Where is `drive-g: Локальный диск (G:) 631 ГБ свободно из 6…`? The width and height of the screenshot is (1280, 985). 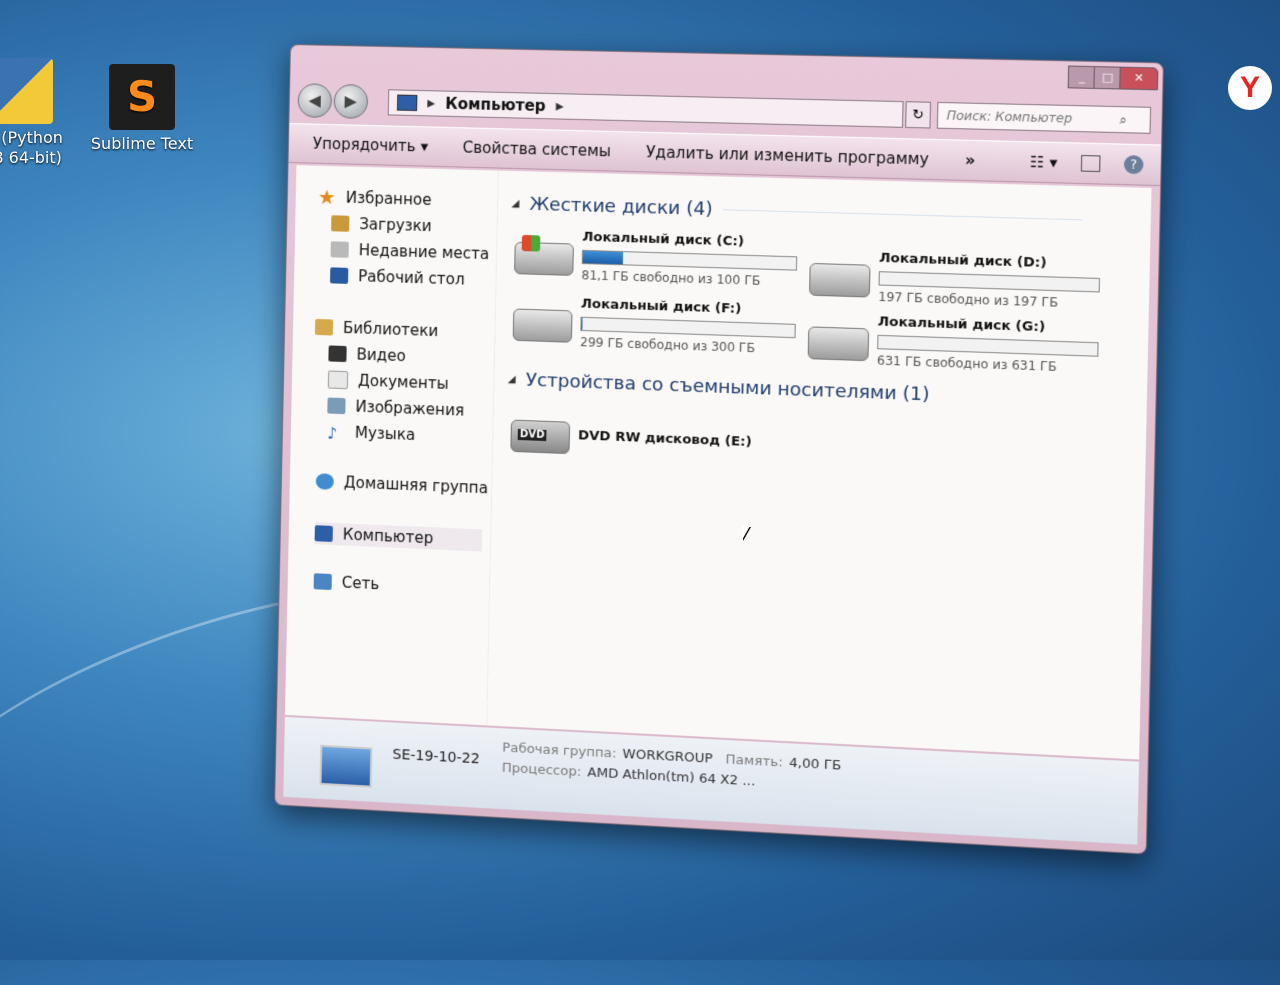 drive-g: Локальный диск (G:) 631 ГБ свободно из 6… is located at coordinates (956, 350).